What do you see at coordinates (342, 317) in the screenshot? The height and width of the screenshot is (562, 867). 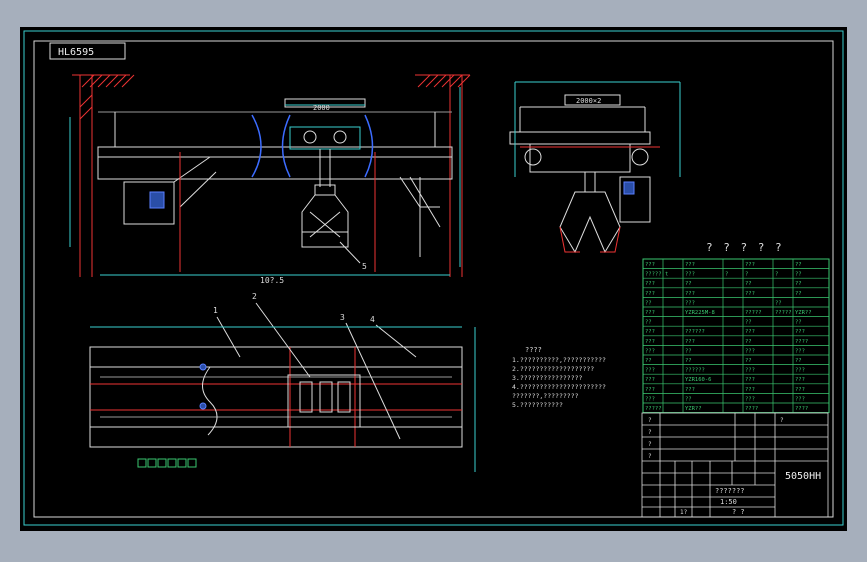 I see `callout-3: 3` at bounding box center [342, 317].